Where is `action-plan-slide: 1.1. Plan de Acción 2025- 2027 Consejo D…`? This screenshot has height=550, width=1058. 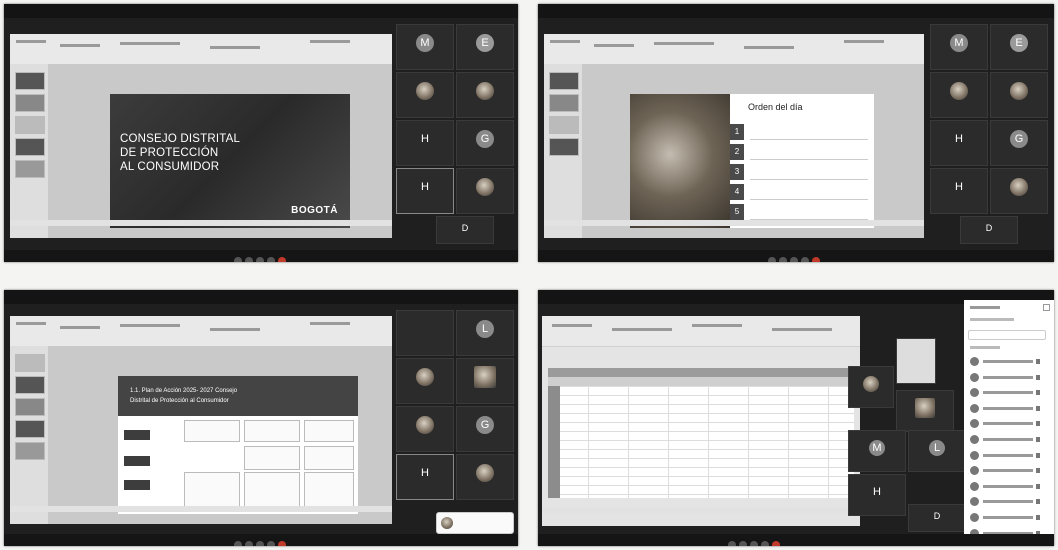 action-plan-slide: 1.1. Plan de Acción 2025- 2027 Consejo D… is located at coordinates (238, 445).